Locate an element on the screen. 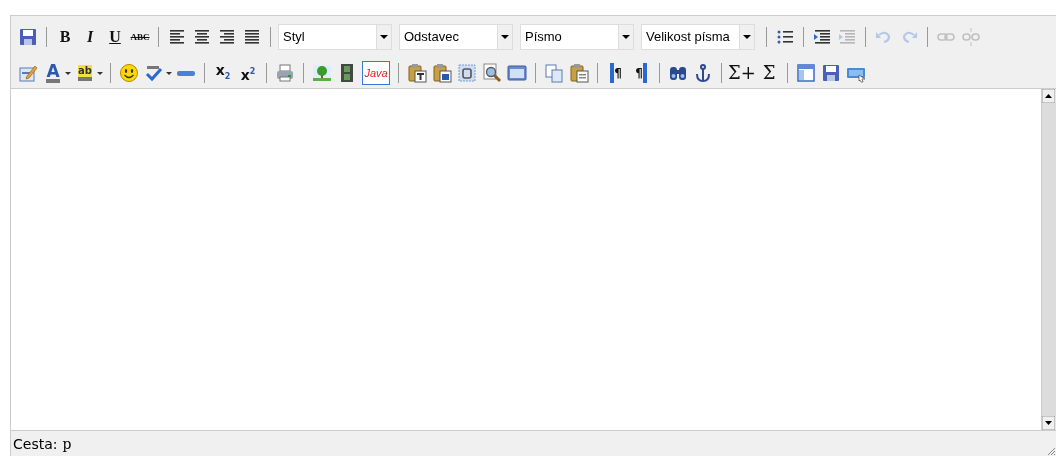  left-to-right-button: ¶ is located at coordinates (616, 73).